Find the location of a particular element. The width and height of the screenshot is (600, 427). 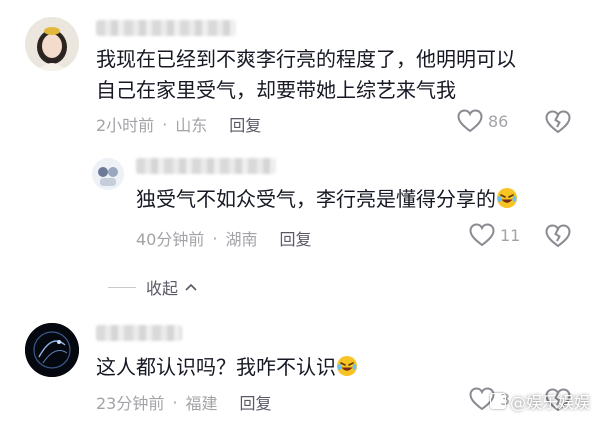

collapse-replies-button: 收起 is located at coordinates (153, 287).